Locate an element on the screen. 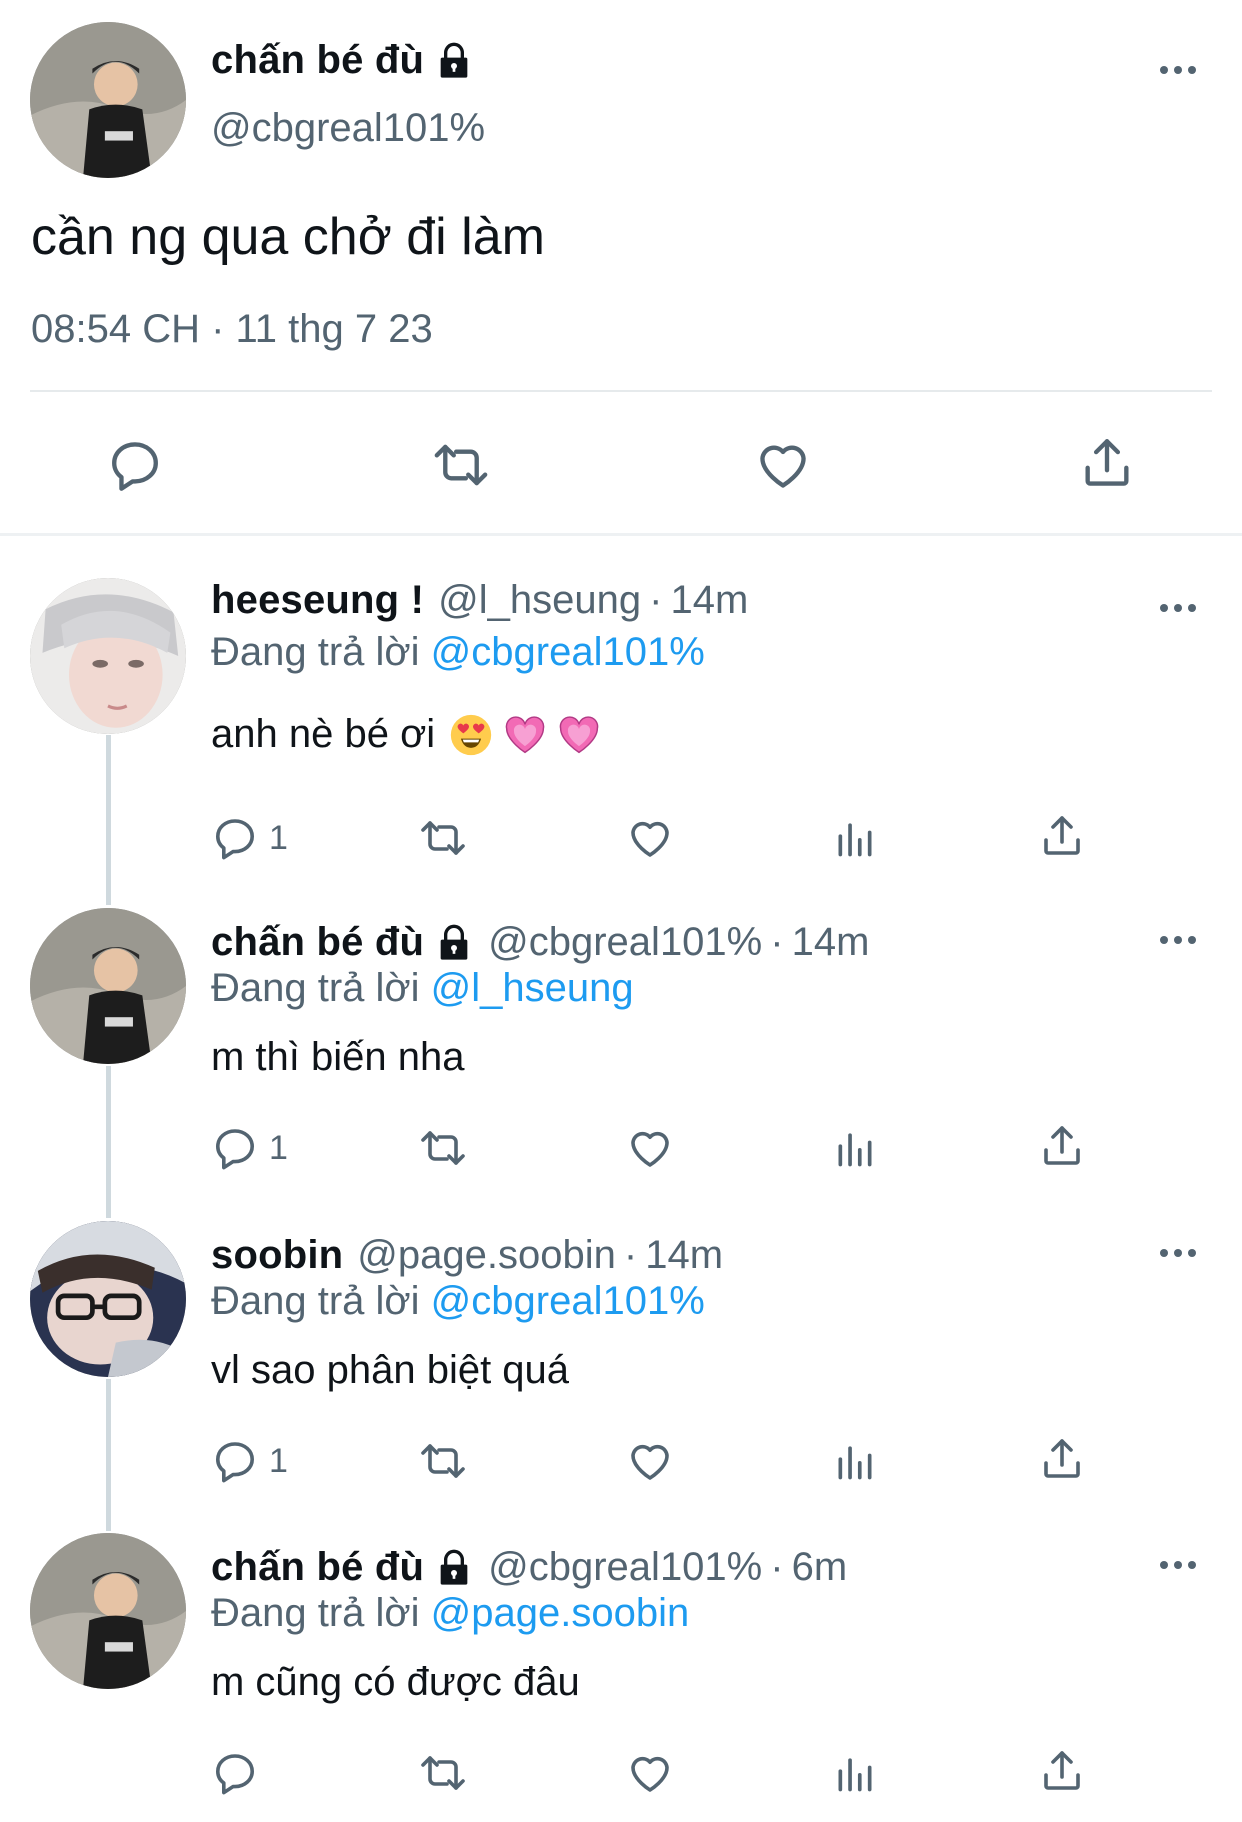 Image resolution: width=1242 pixels, height=1822 pixels. reply-header: chấn bé đù @cbgreal101% · 6m is located at coordinates (529, 1567).